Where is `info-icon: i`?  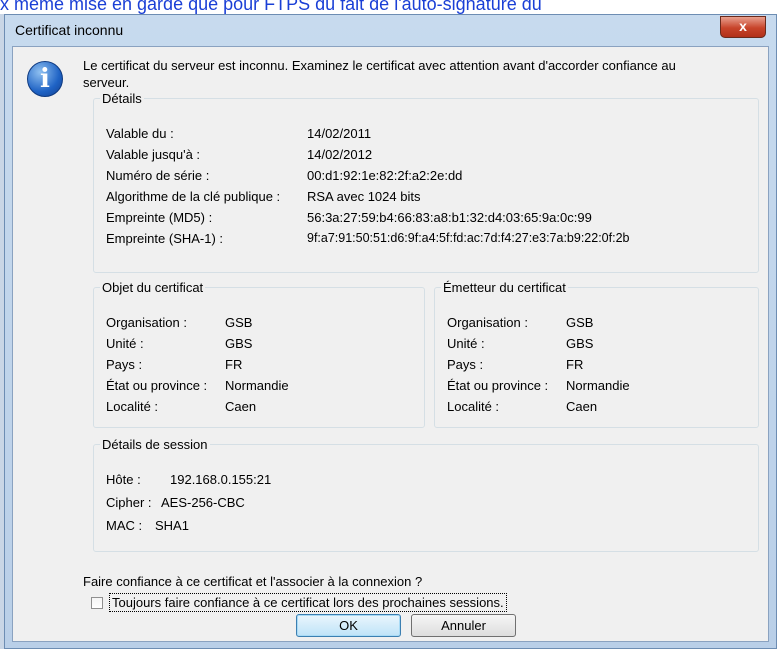
info-icon: i is located at coordinates (45, 79).